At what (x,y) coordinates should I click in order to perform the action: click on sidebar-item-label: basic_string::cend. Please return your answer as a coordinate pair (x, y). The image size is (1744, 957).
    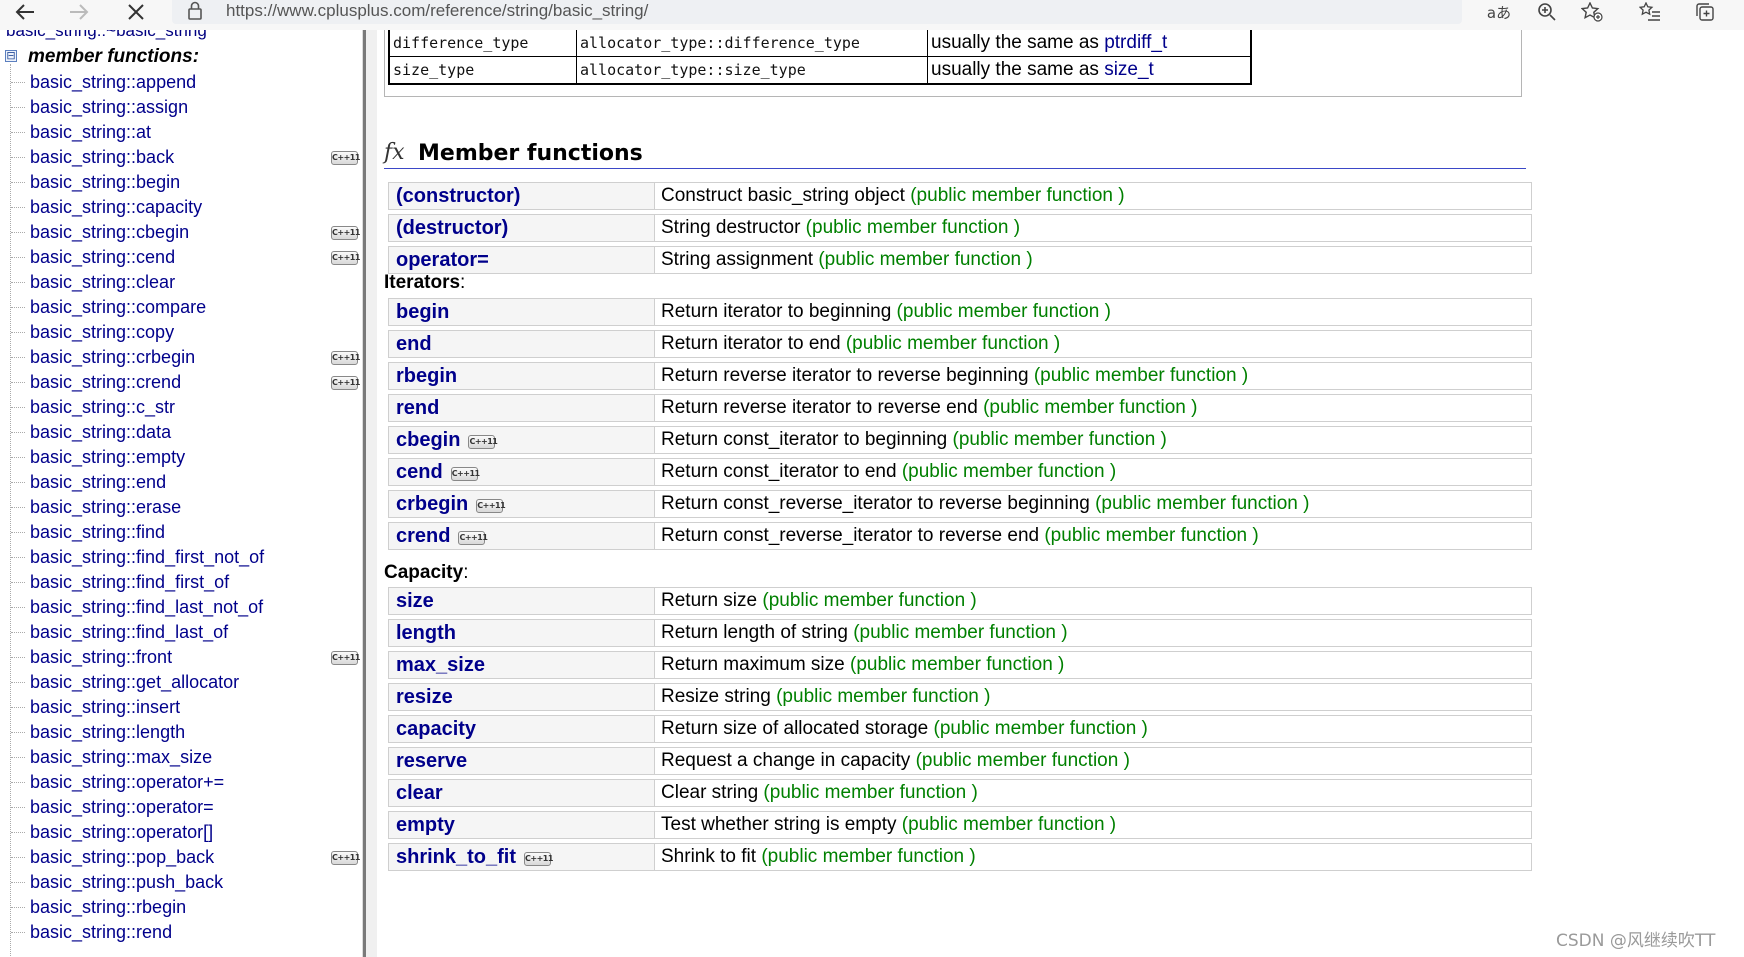
    Looking at the image, I should click on (102, 257).